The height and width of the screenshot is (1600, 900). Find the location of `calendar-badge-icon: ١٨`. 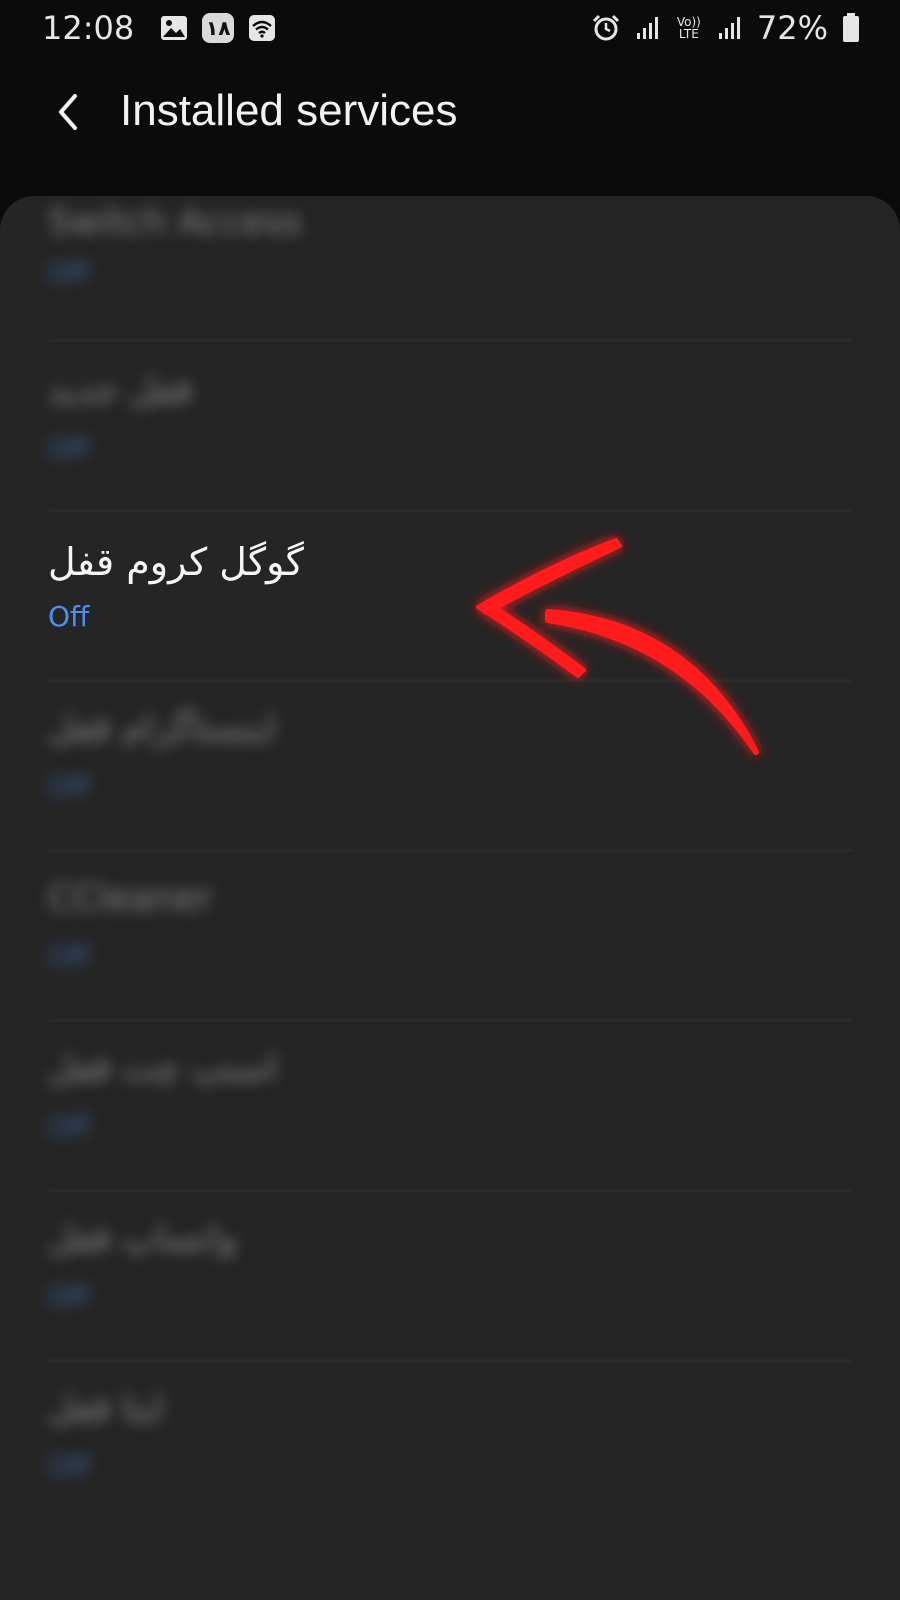

calendar-badge-icon: ١٨ is located at coordinates (218, 28).